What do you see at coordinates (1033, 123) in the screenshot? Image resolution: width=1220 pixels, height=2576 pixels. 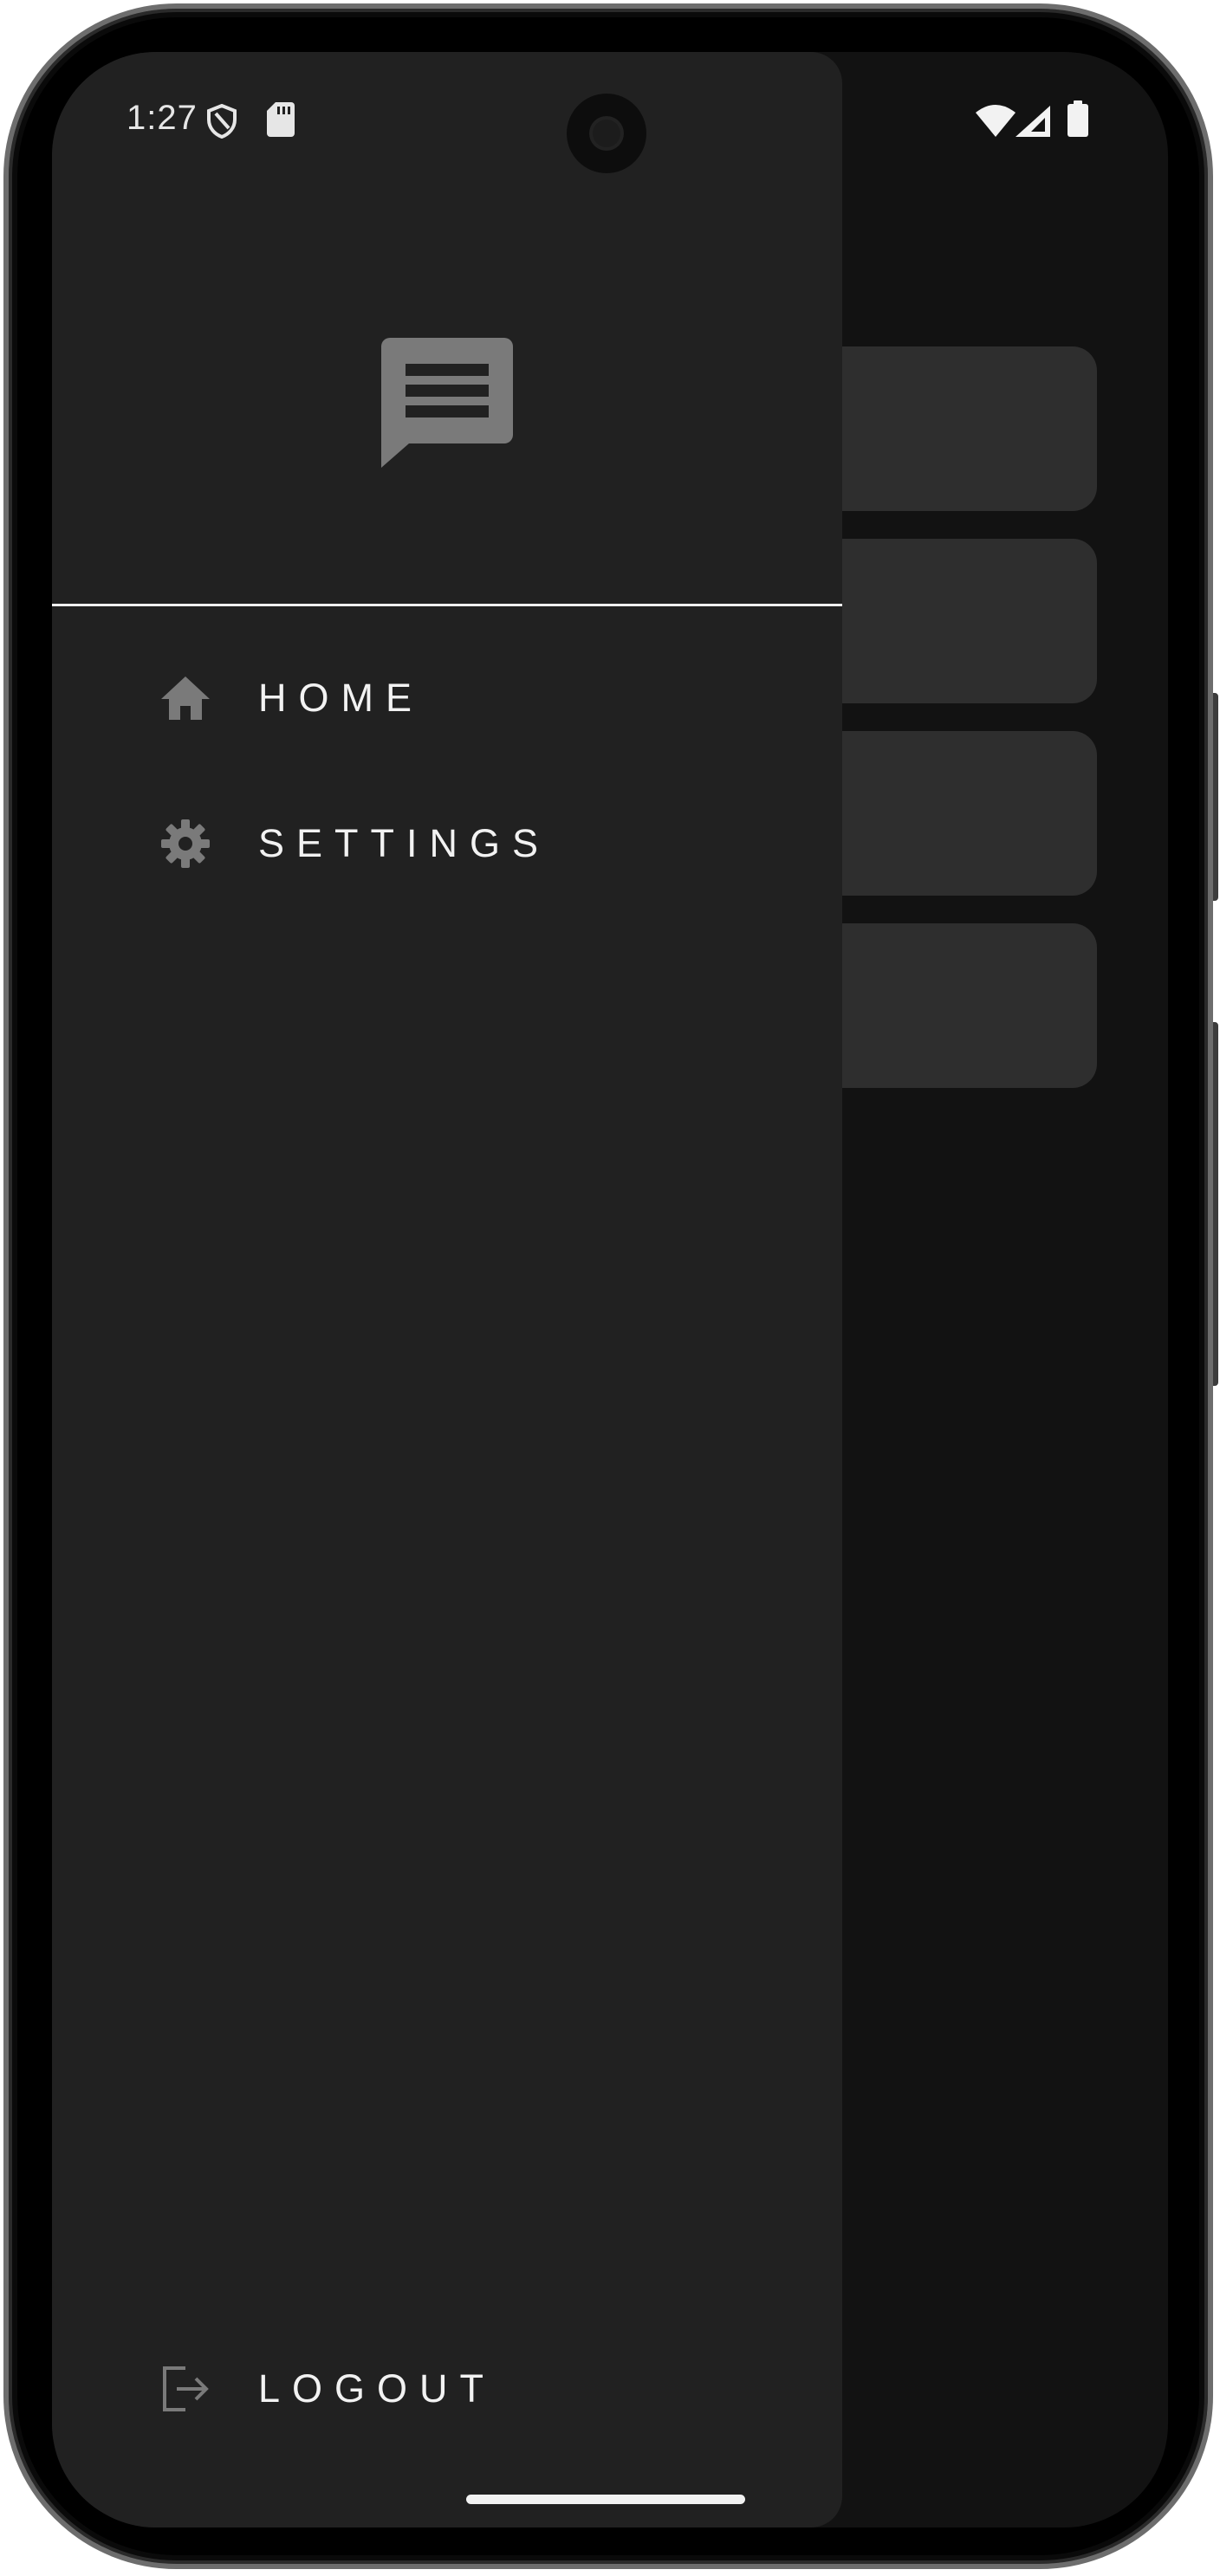 I see `signal-icon` at bounding box center [1033, 123].